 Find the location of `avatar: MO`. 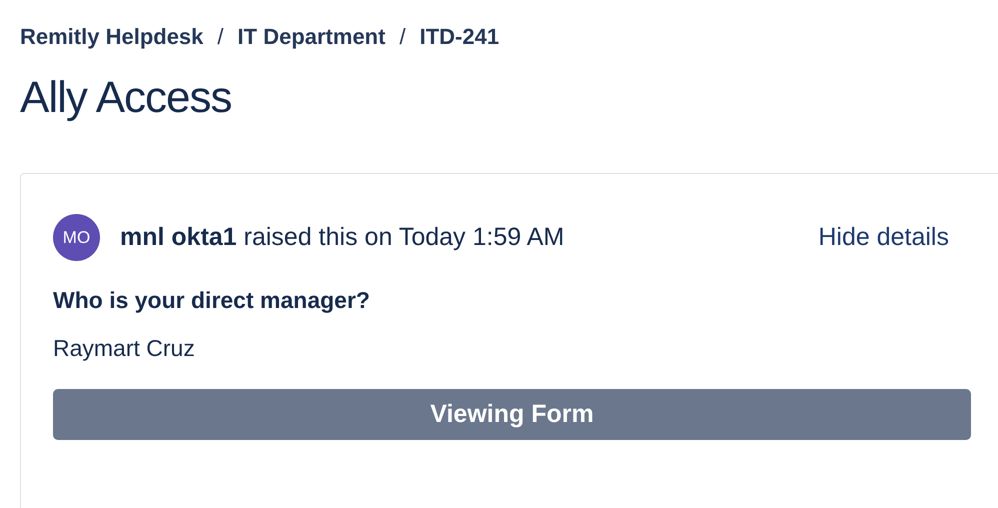

avatar: MO is located at coordinates (76, 237).